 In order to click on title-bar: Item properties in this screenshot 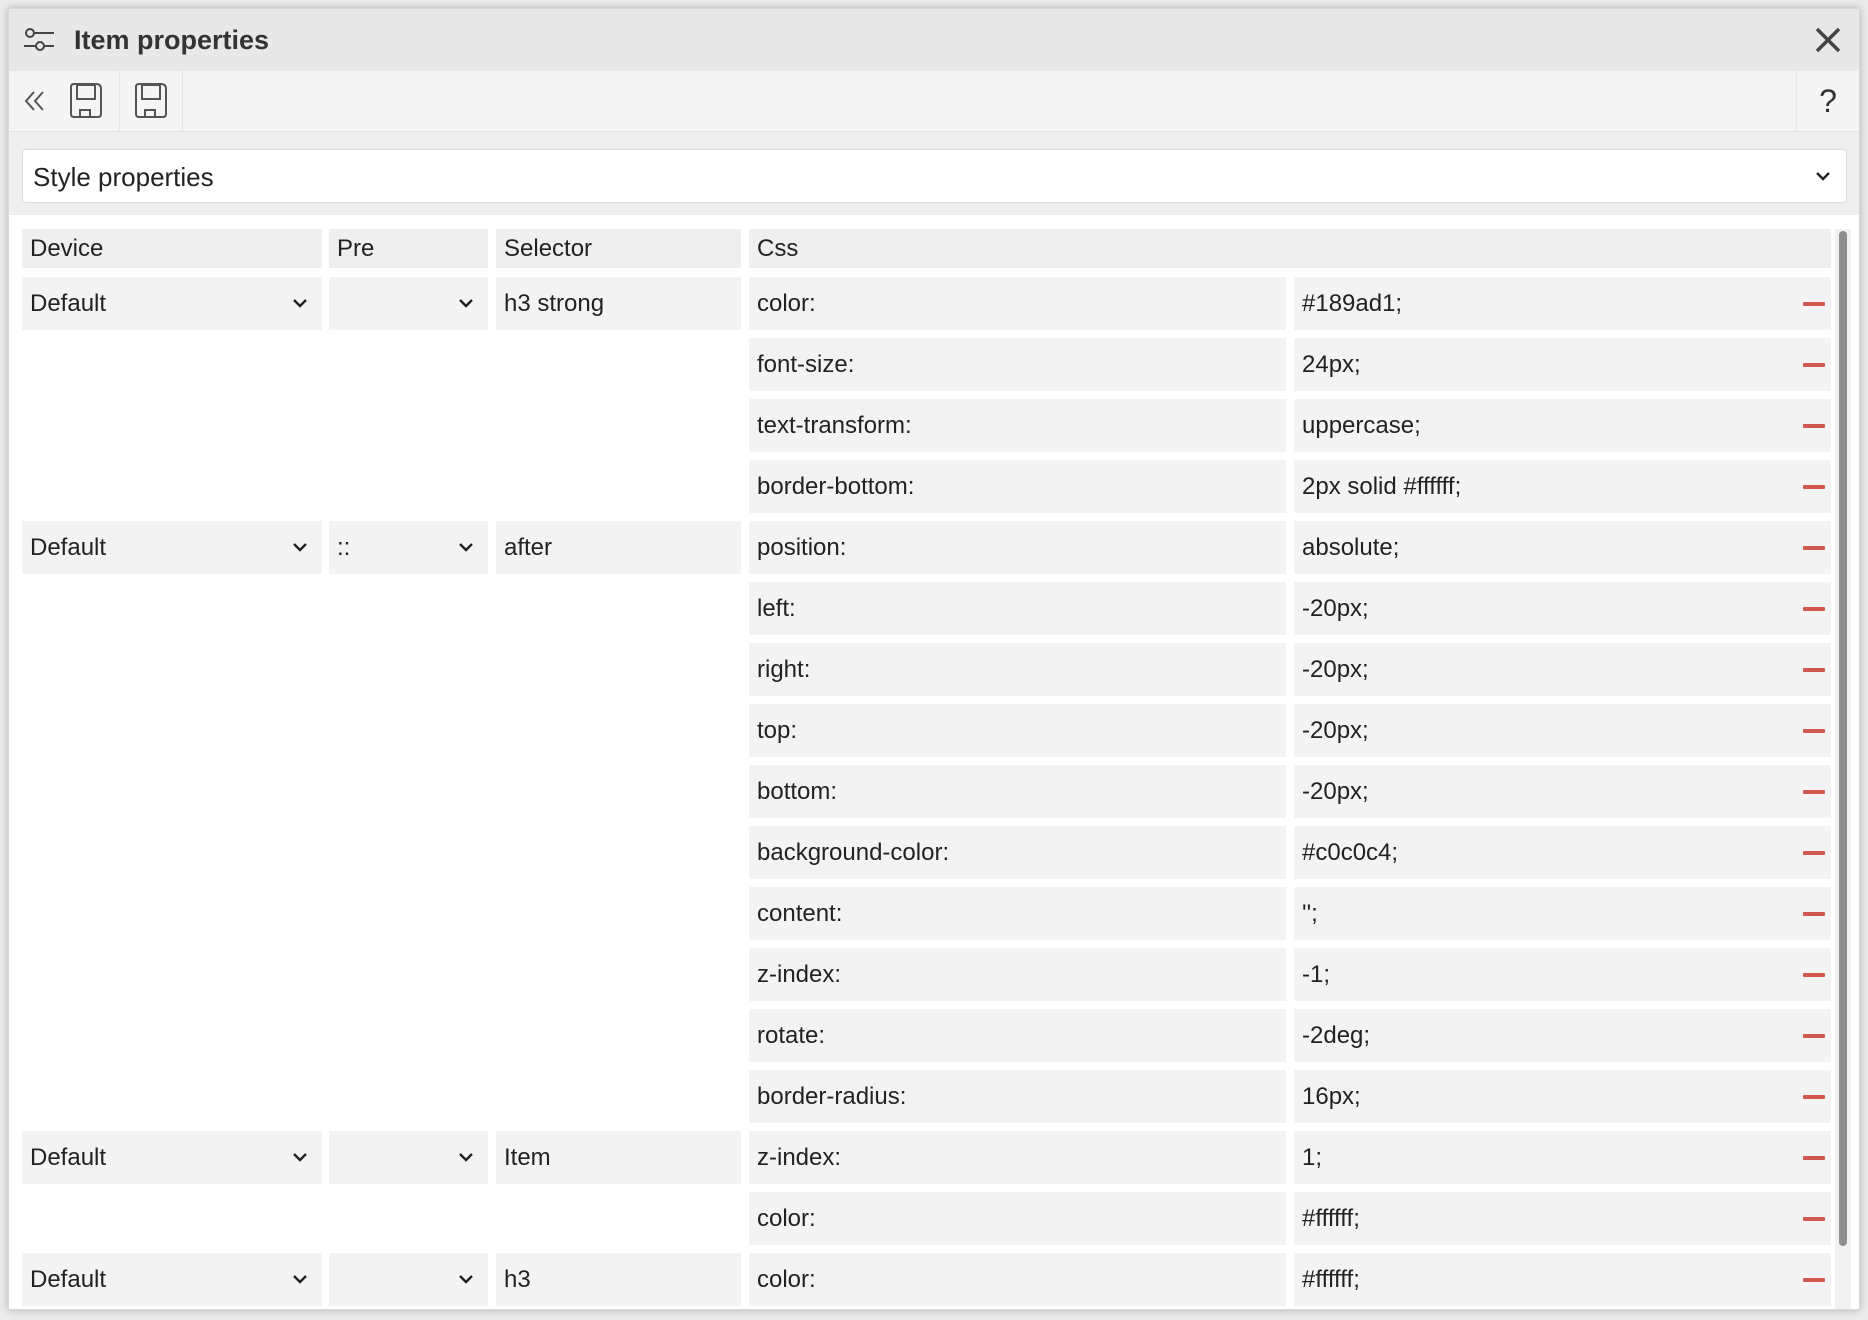, I will do `click(934, 40)`.